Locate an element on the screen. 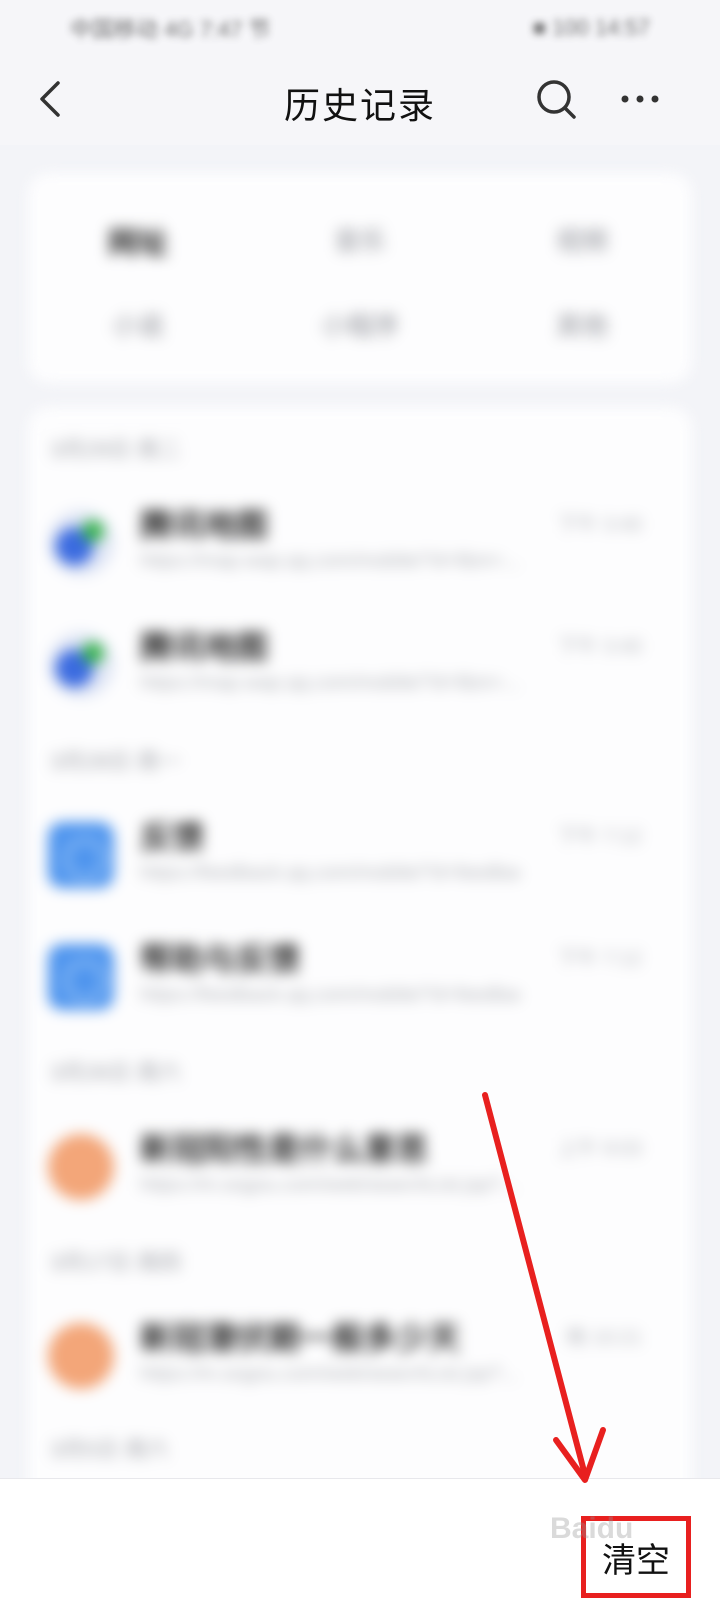 The height and width of the screenshot is (1600, 720). group-label: 3月5日 周六 is located at coordinates (109, 1449).